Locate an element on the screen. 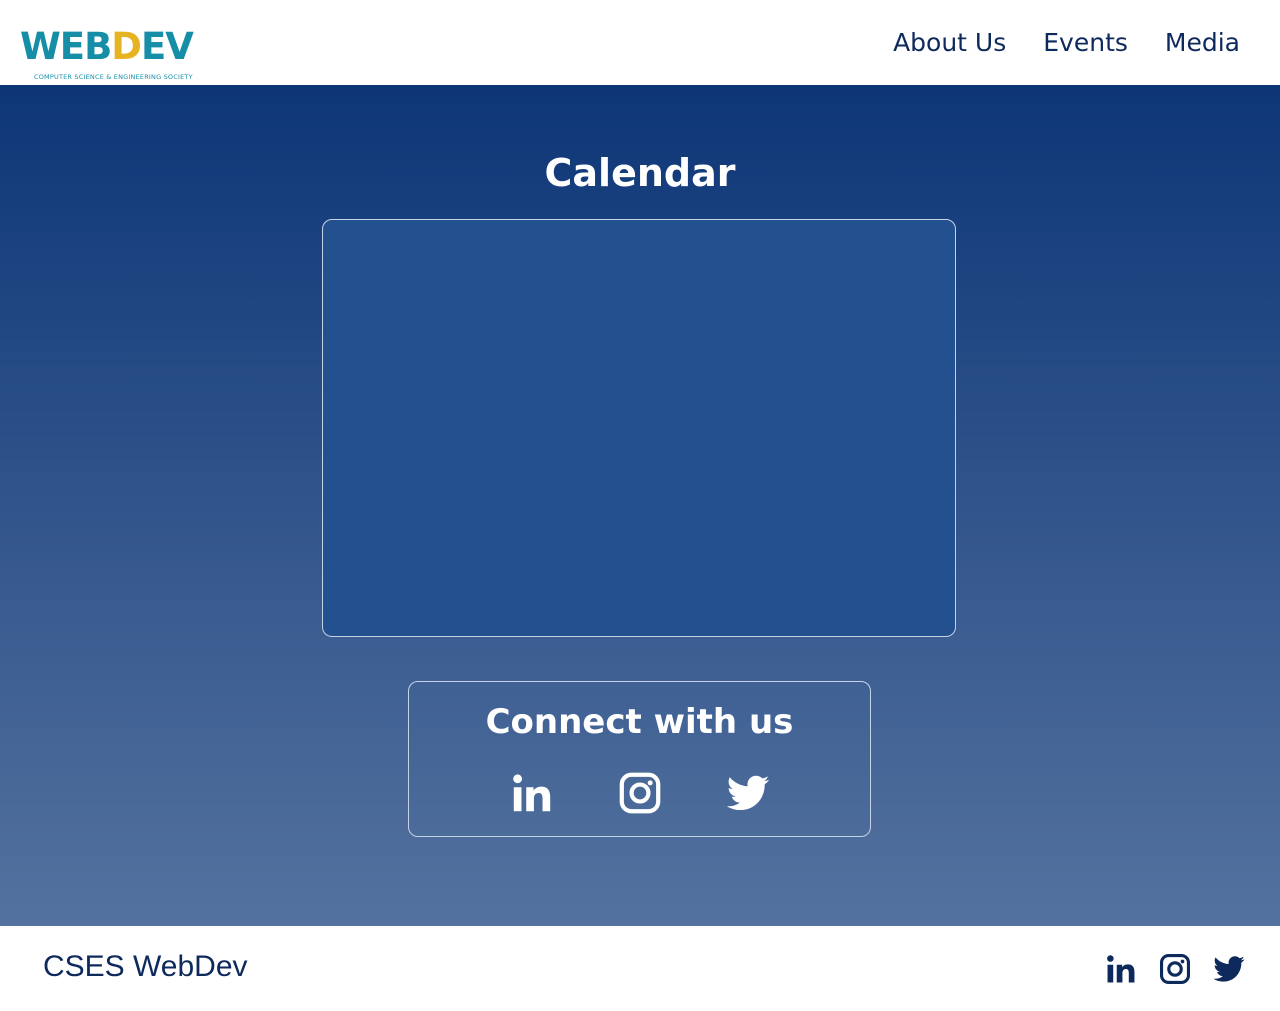 This screenshot has height=1011, width=1280. connect-title: Connect with us is located at coordinates (639, 722).